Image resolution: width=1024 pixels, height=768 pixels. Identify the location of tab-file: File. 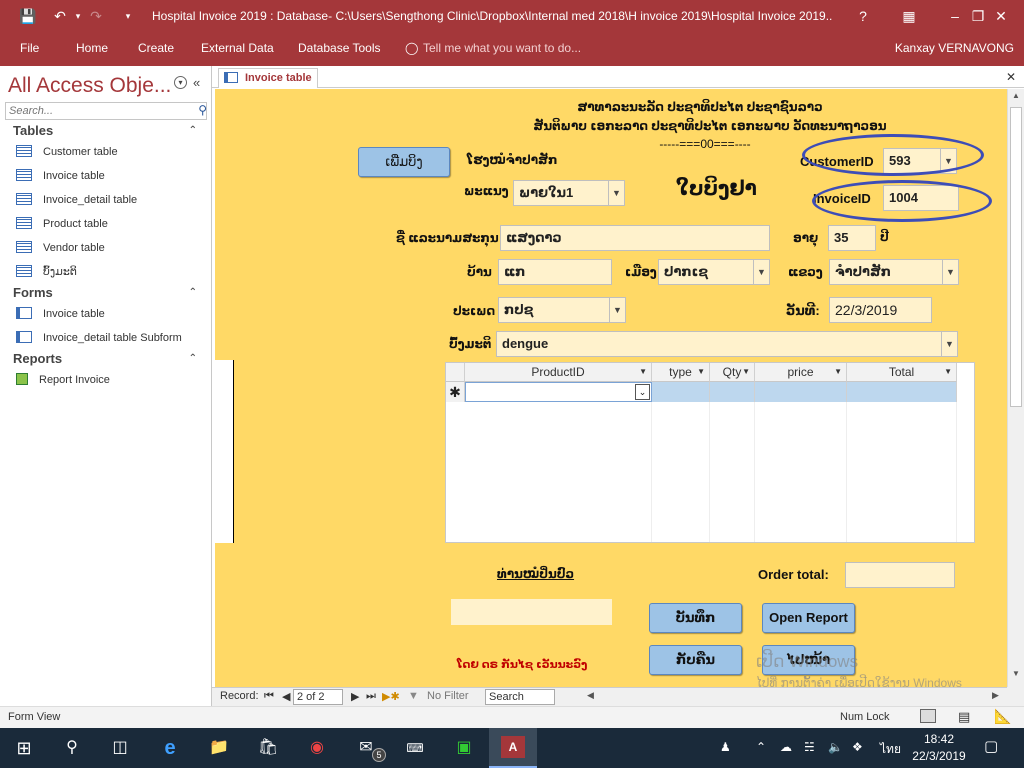
(29, 48).